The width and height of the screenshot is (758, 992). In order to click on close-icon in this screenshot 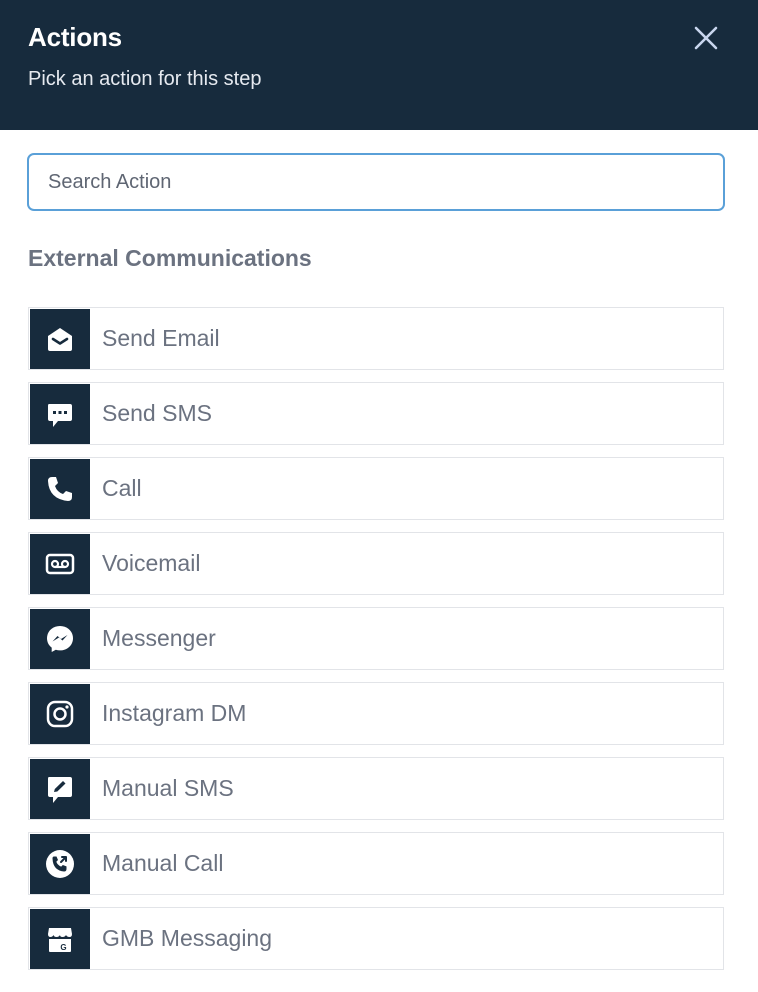, I will do `click(706, 38)`.